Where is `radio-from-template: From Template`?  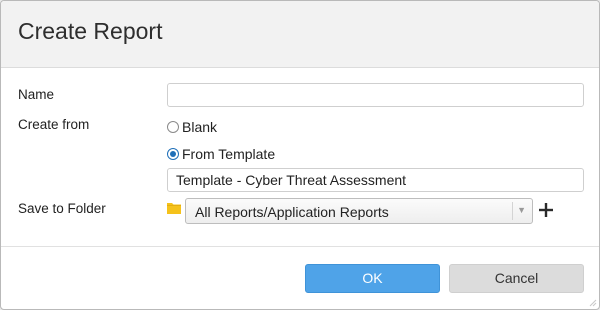 radio-from-template: From Template is located at coordinates (221, 154).